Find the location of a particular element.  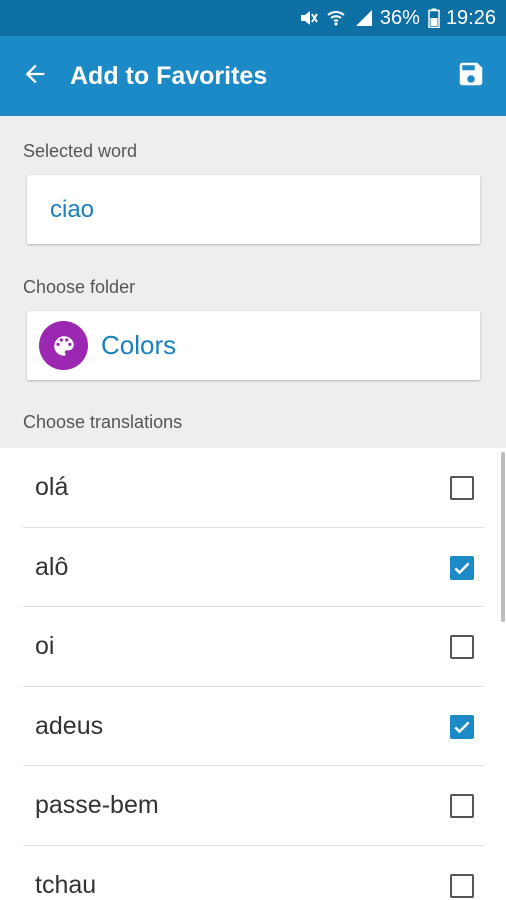

back-button is located at coordinates (35, 76).